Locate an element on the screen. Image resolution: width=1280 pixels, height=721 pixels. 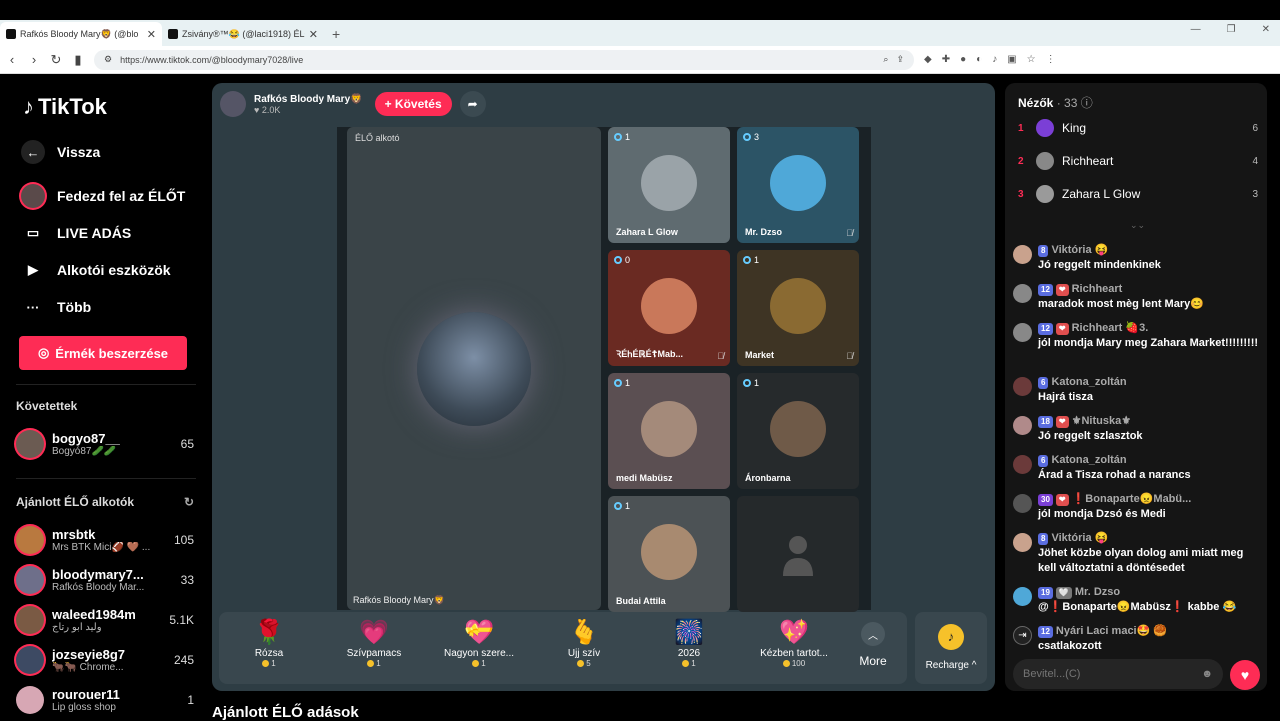
chat-input is located at coordinates (1098, 674).